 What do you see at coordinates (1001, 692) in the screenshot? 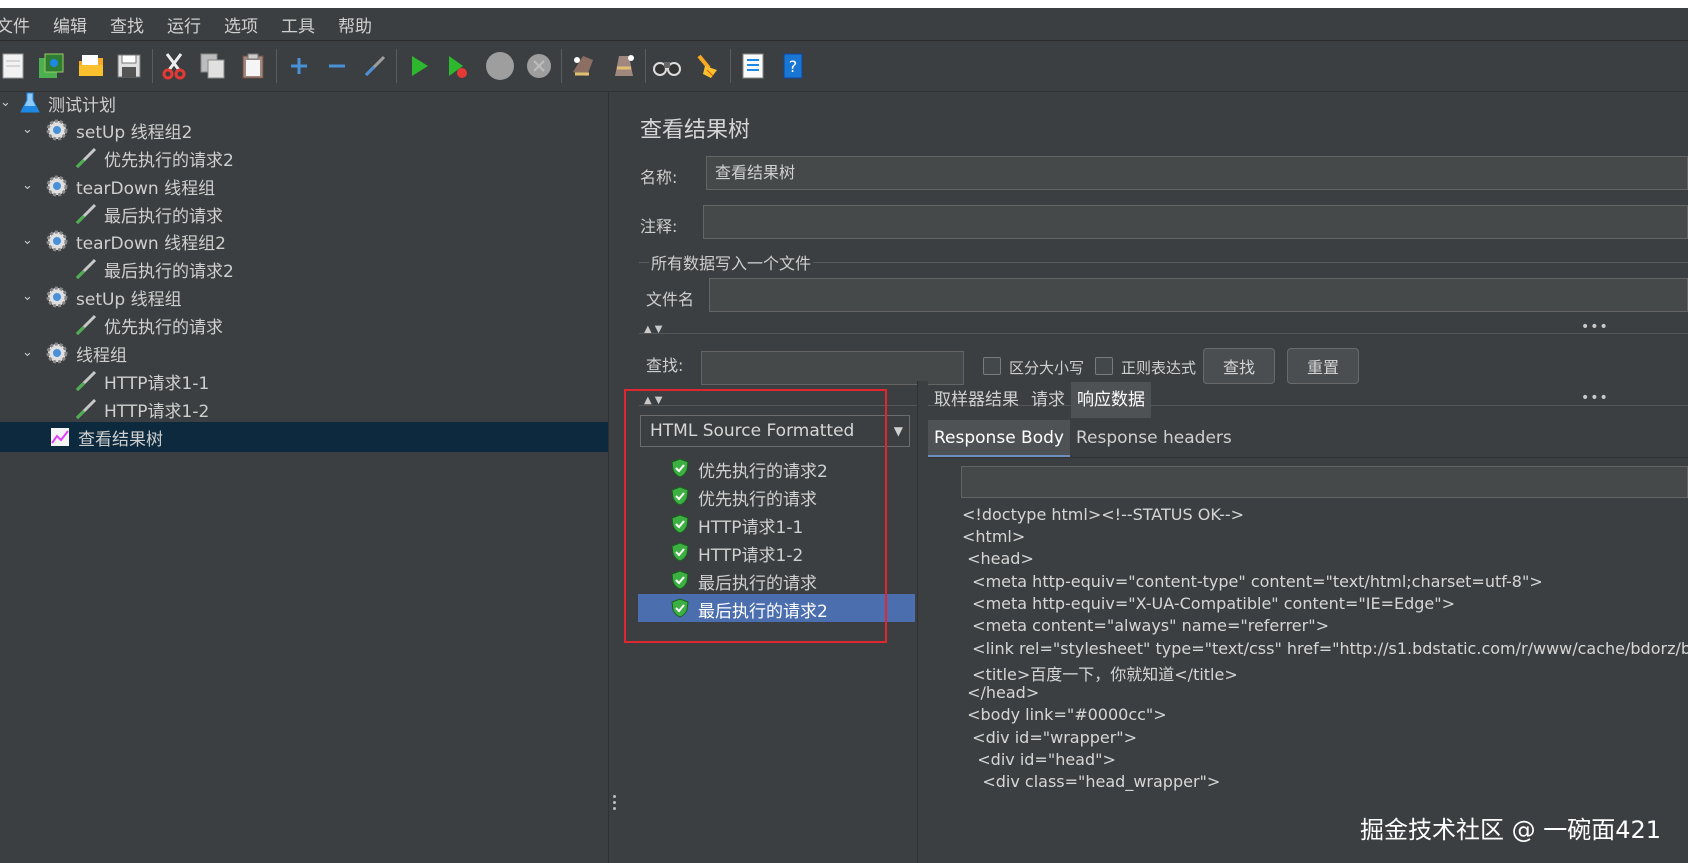
I see `code-line: </head>` at bounding box center [1001, 692].